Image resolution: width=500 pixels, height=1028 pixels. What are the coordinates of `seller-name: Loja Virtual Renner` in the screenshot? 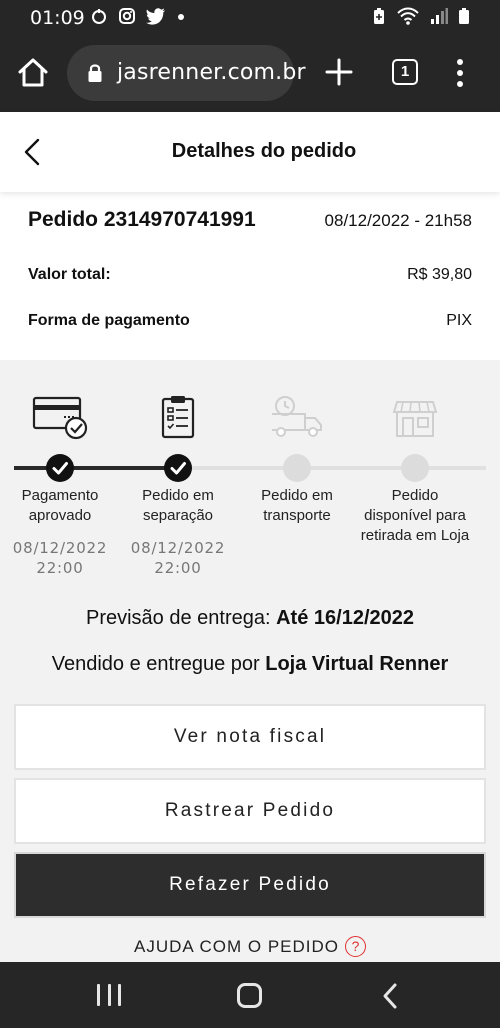 It's located at (357, 664).